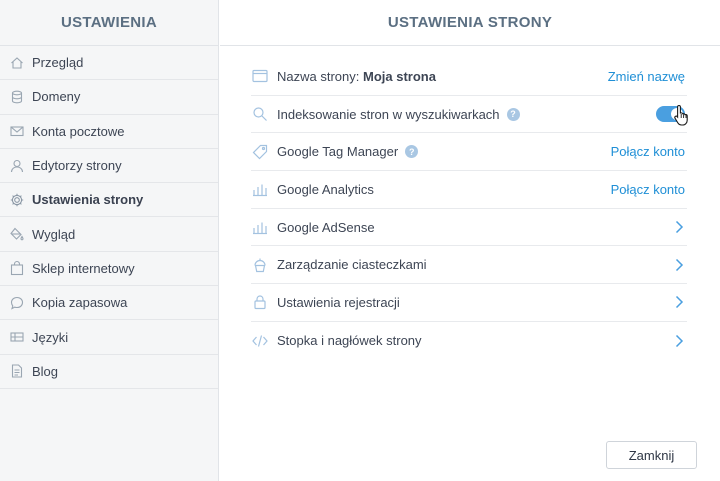 This screenshot has height=481, width=720. Describe the element at coordinates (469, 303) in the screenshot. I see `registration-settings-row: Ustawienia rejestracji` at that location.